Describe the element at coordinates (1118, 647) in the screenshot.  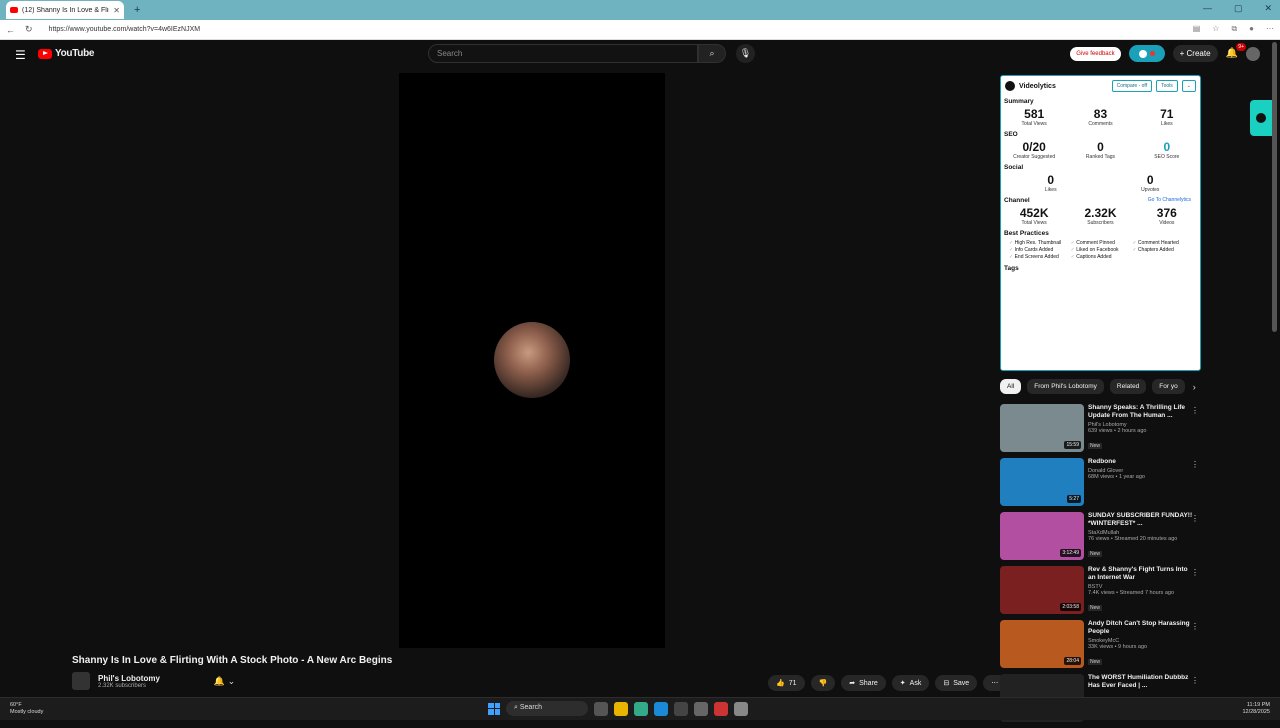
I see `rec-meta: 33K views • 9 hours ago` at that location.